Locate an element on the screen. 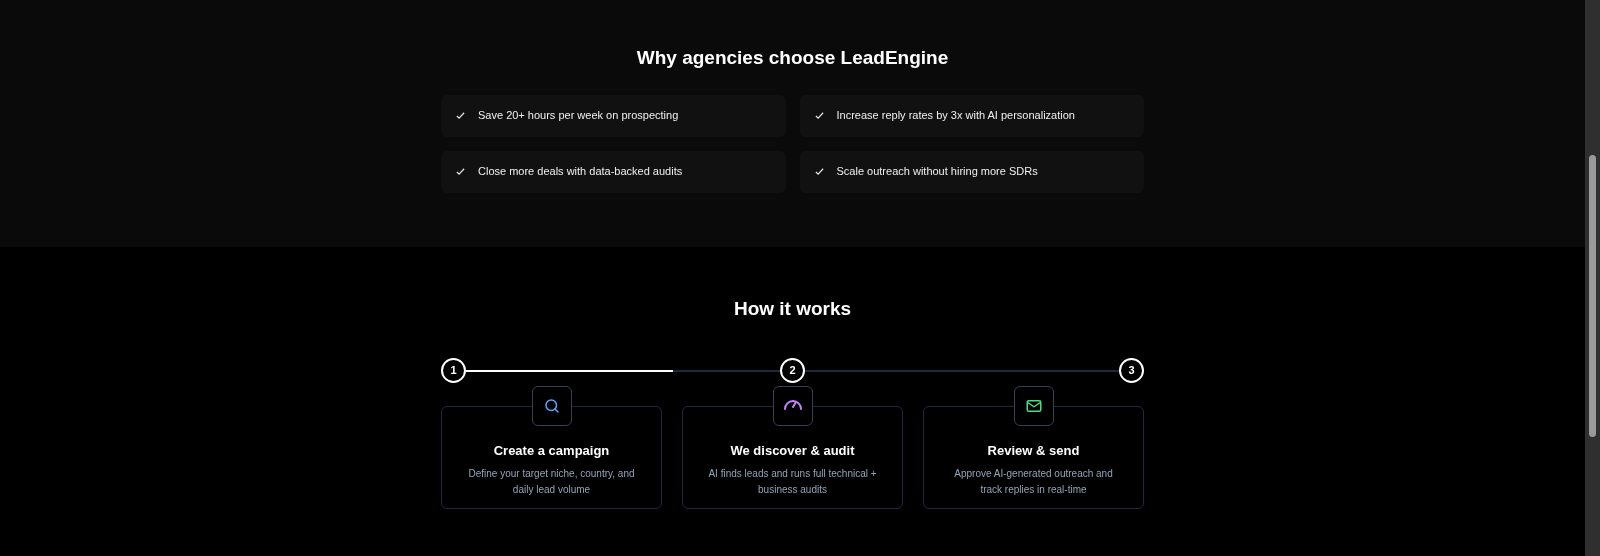  gauge-icon is located at coordinates (792, 405).